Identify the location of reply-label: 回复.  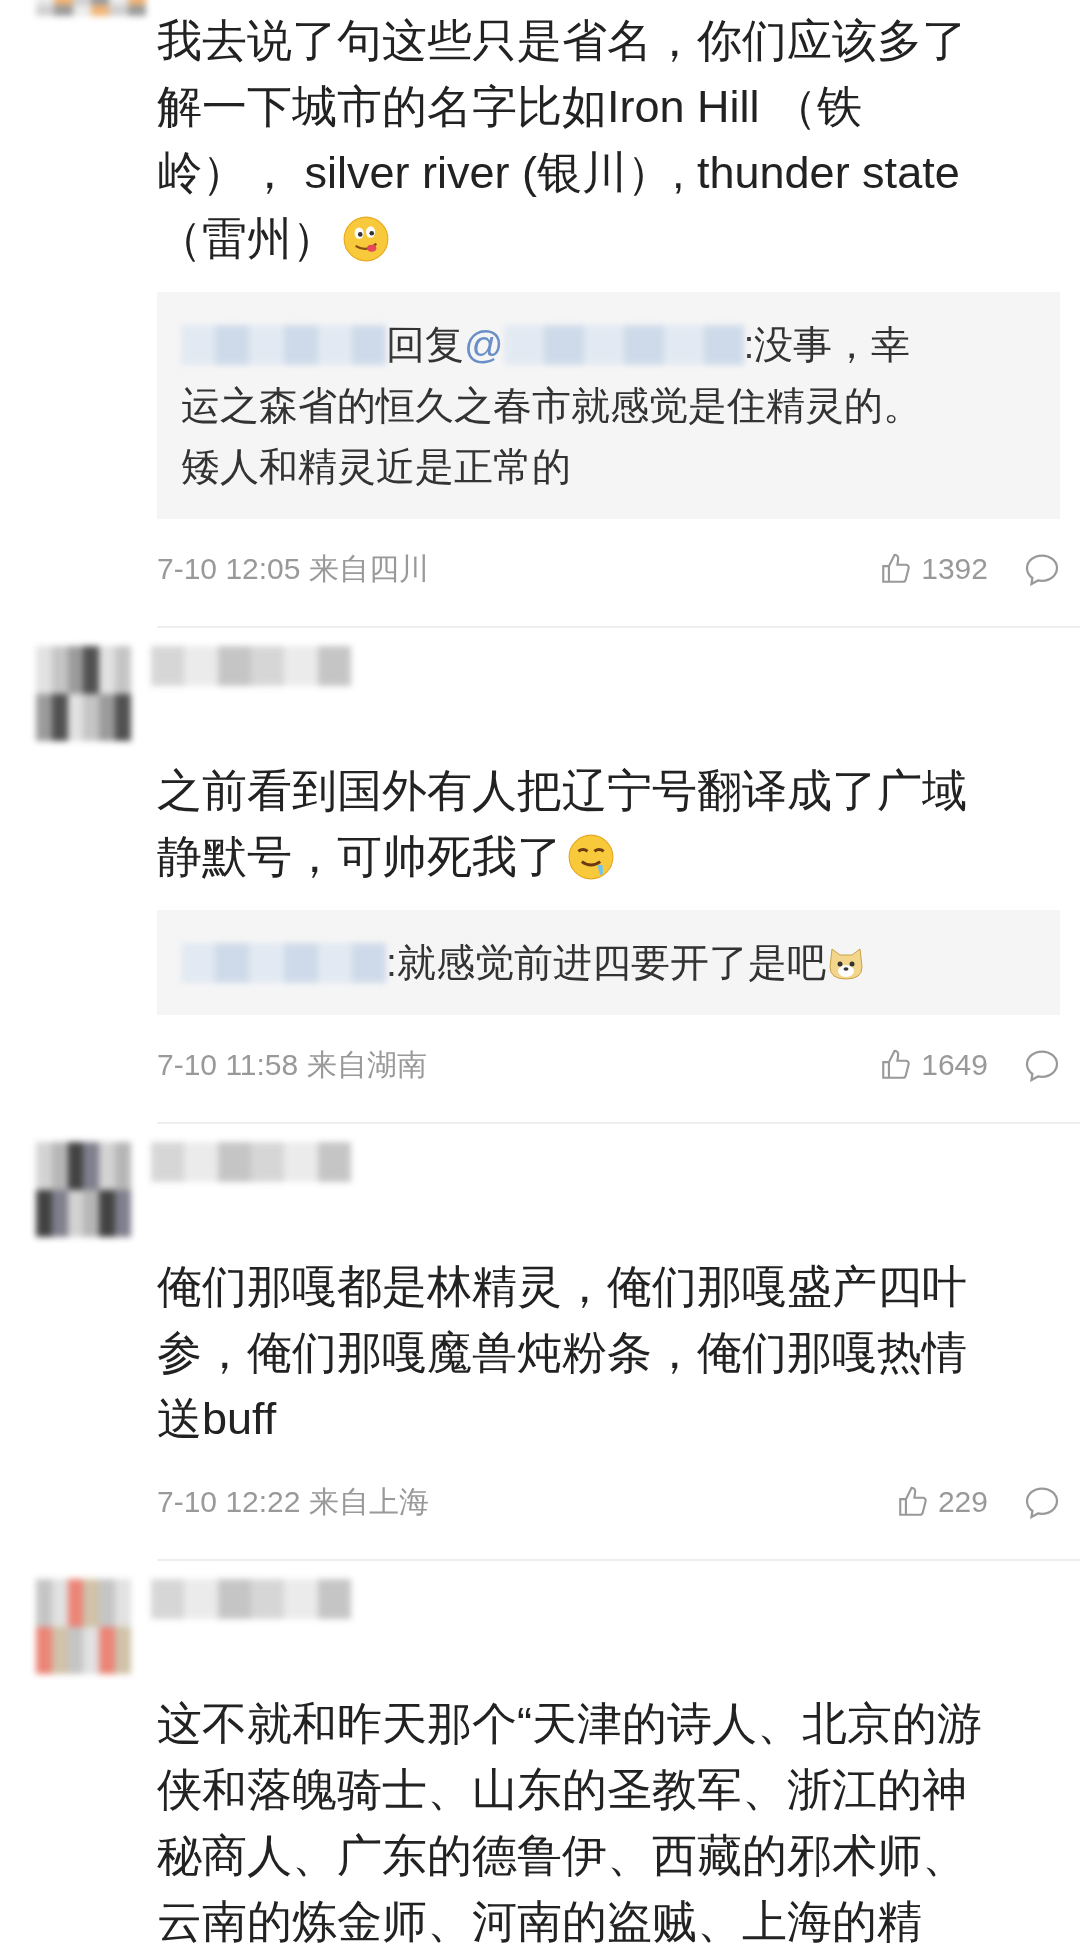
(425, 345).